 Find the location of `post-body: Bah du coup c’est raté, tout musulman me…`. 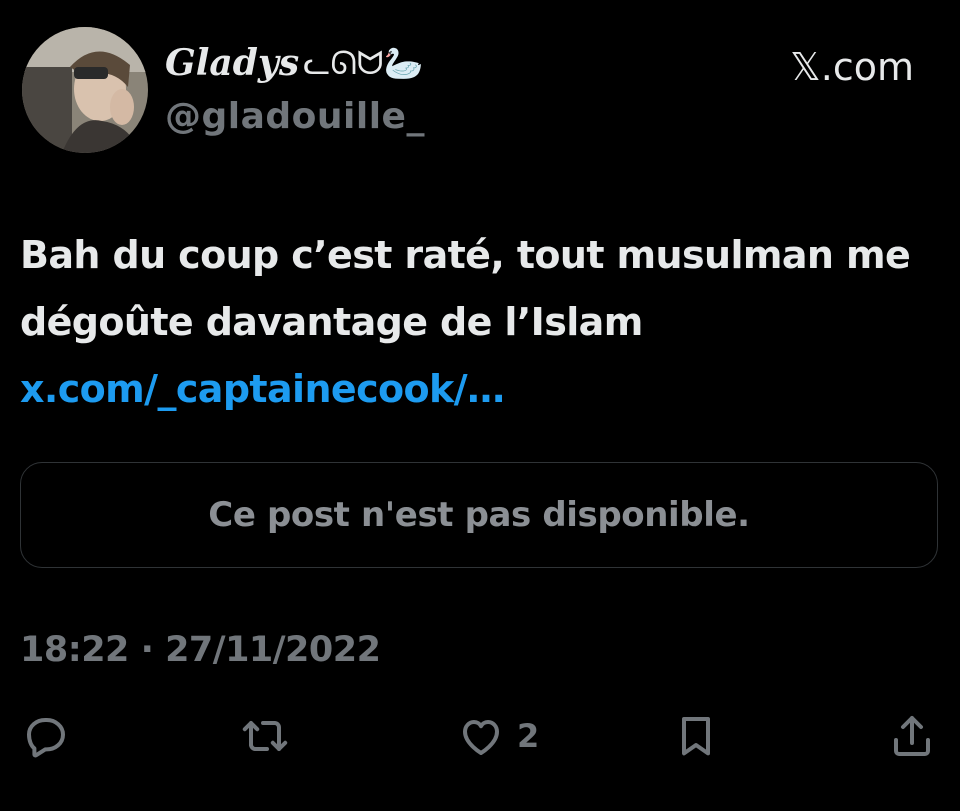

post-body: Bah du coup c’est raté, tout musulman me… is located at coordinates (465, 288).